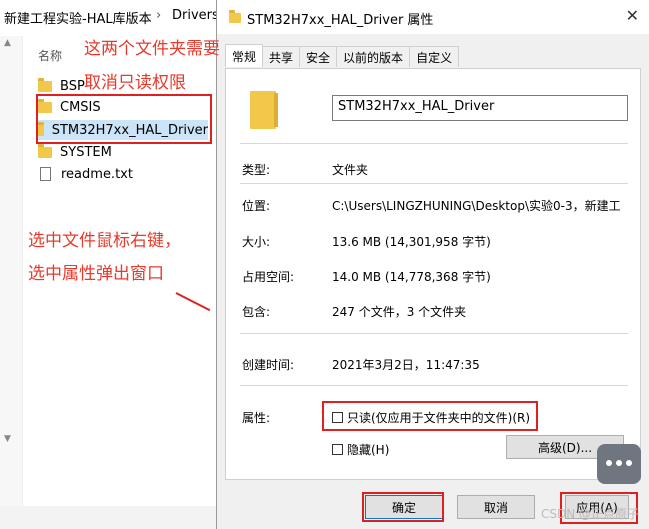  I want to click on dialog-titlebar: STM32H7xx_HAL_Driver 属性 ✕, so click(433, 17).